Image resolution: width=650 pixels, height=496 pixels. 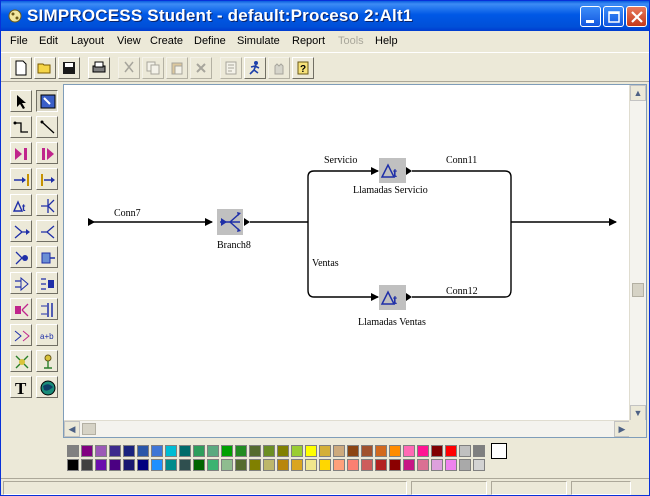 What do you see at coordinates (19, 41) in the screenshot?
I see `menu-file: File` at bounding box center [19, 41].